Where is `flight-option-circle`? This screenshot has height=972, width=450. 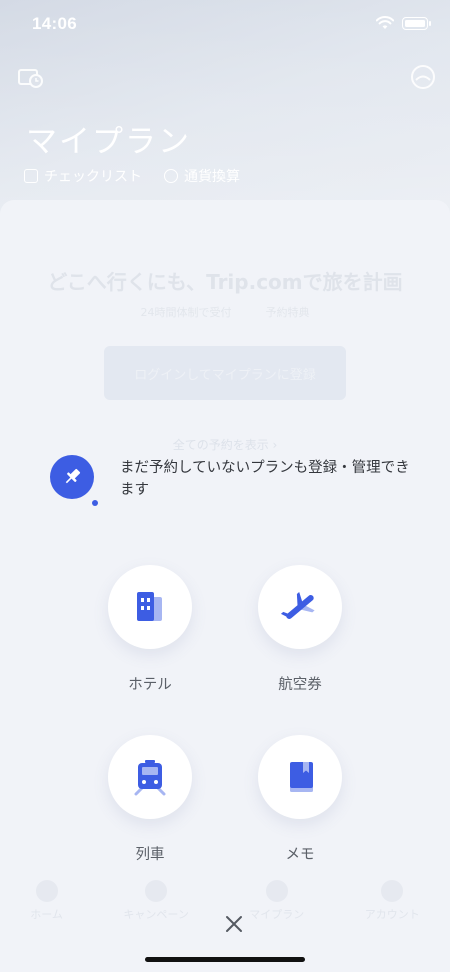 flight-option-circle is located at coordinates (300, 607).